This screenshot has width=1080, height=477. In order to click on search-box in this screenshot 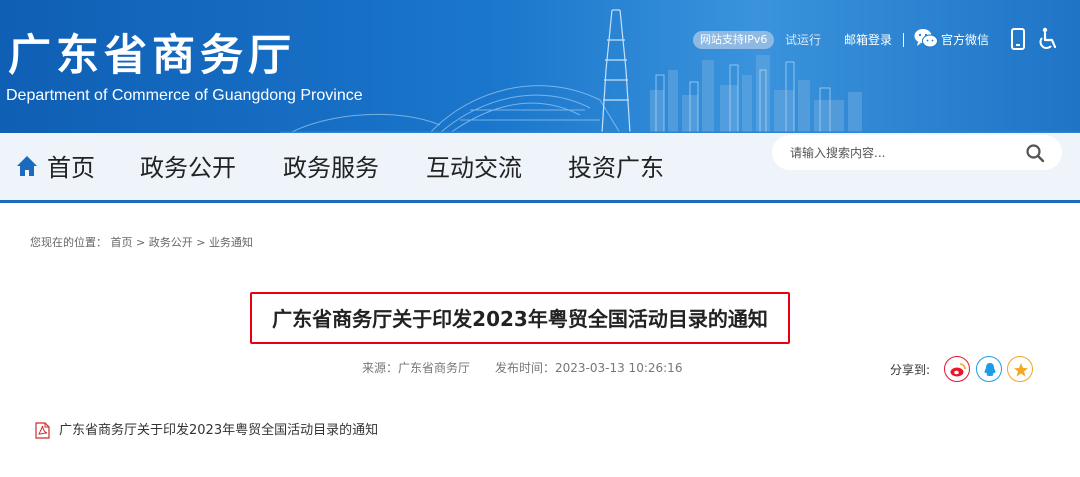, I will do `click(917, 152)`.